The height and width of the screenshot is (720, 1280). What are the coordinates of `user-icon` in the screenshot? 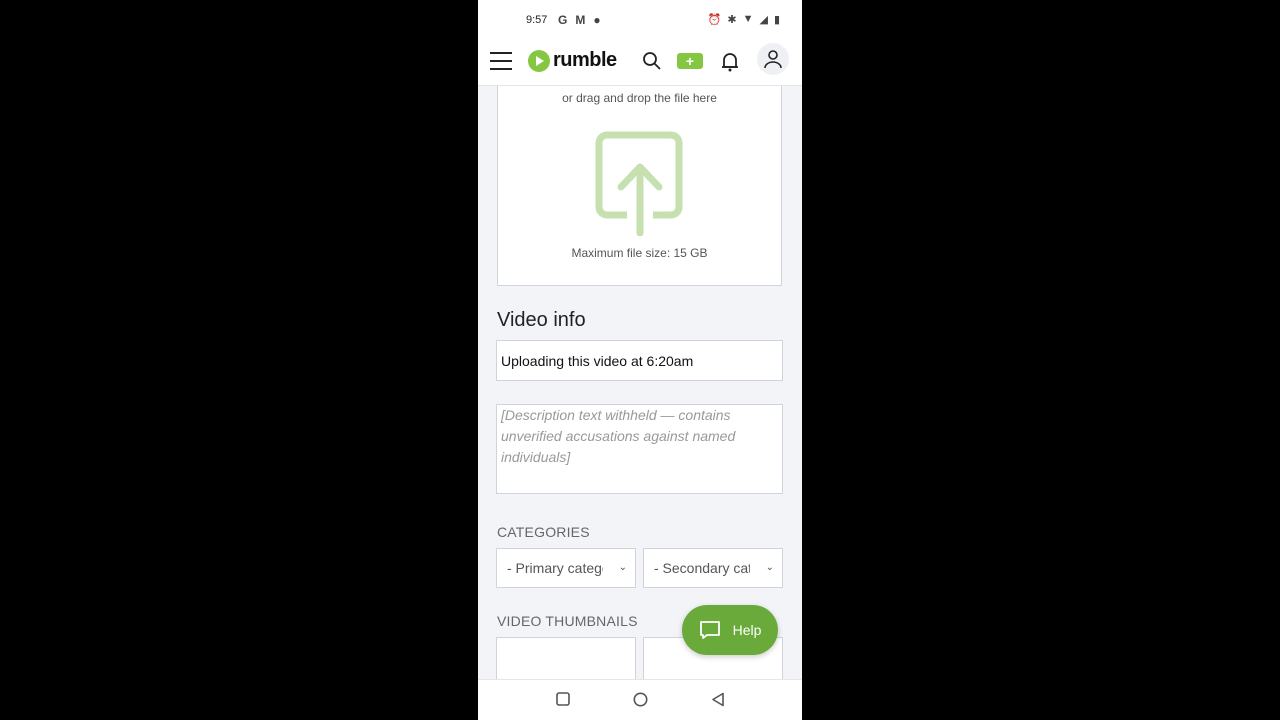 It's located at (773, 59).